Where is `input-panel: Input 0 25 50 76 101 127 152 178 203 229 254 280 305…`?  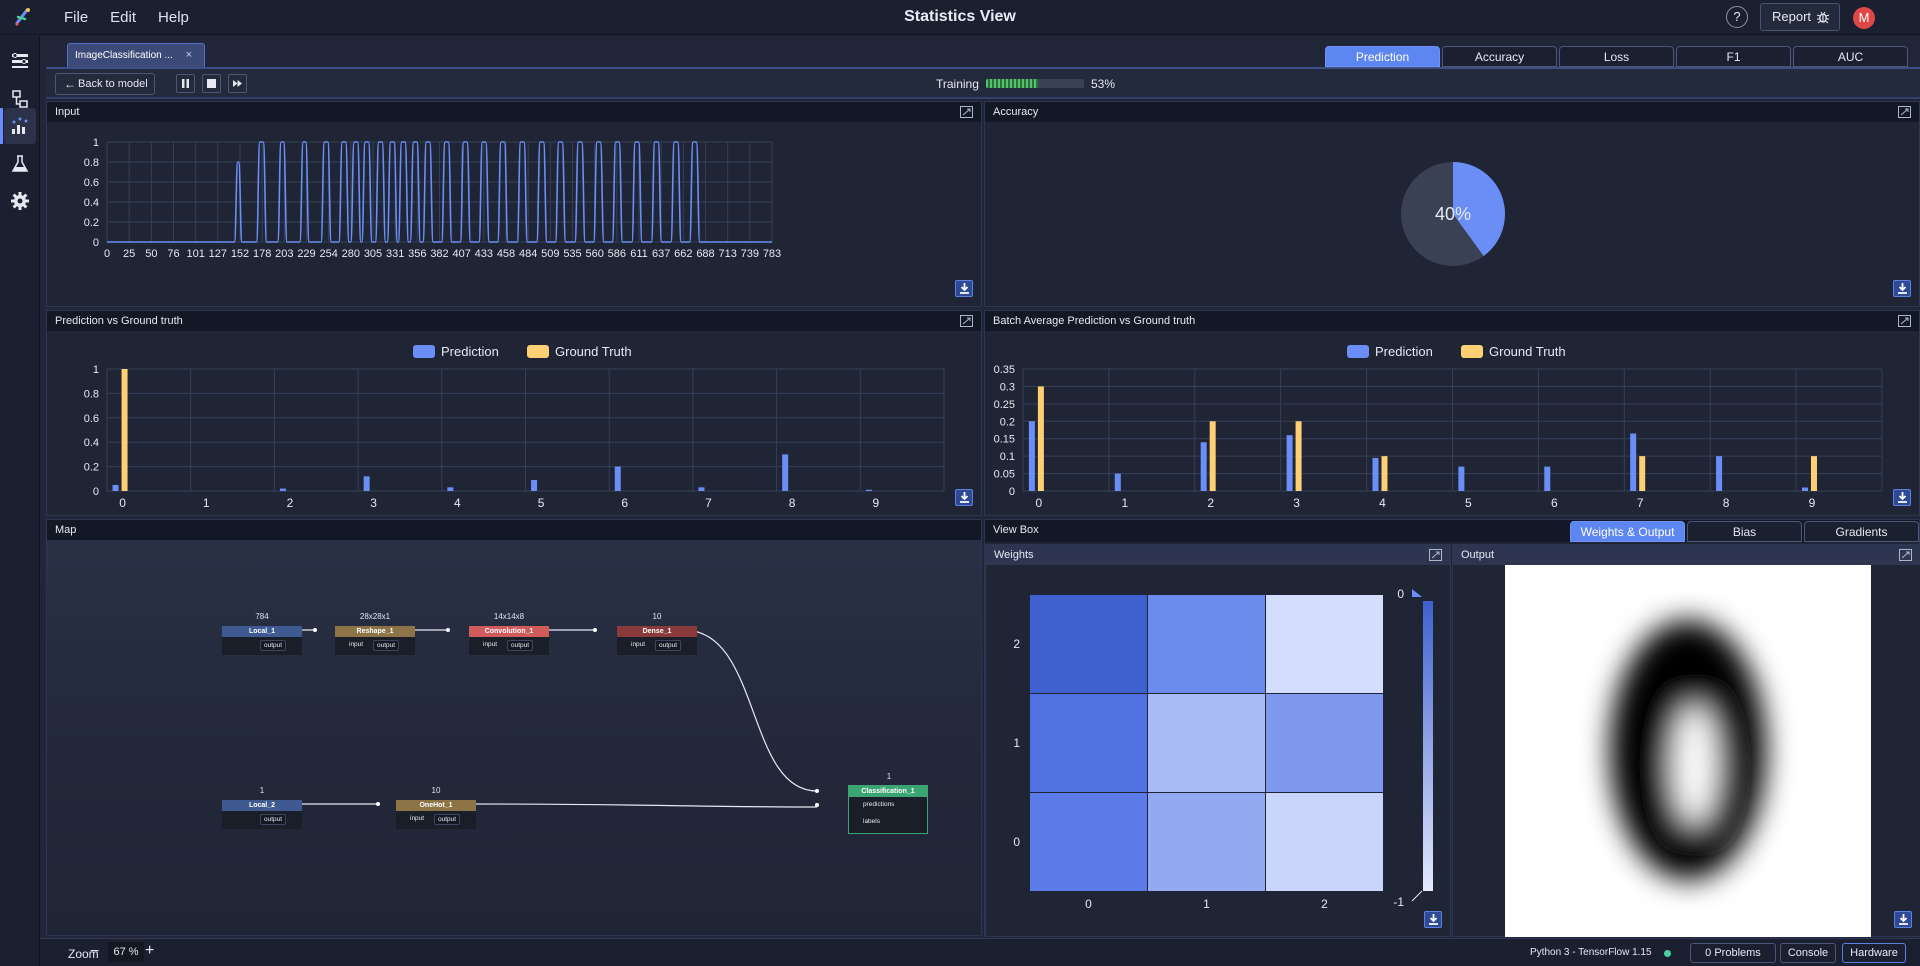
input-panel: Input 0 25 50 76 101 127 152 178 203 229 254 280 305… is located at coordinates (514, 204).